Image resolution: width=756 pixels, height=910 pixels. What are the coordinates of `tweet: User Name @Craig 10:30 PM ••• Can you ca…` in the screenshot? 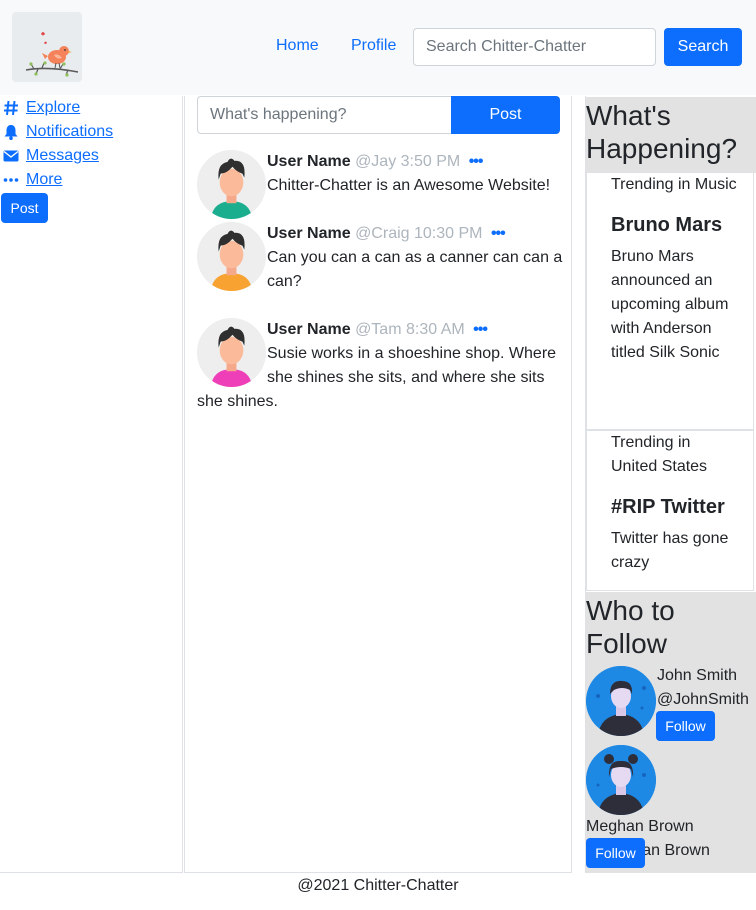 It's located at (383, 258).